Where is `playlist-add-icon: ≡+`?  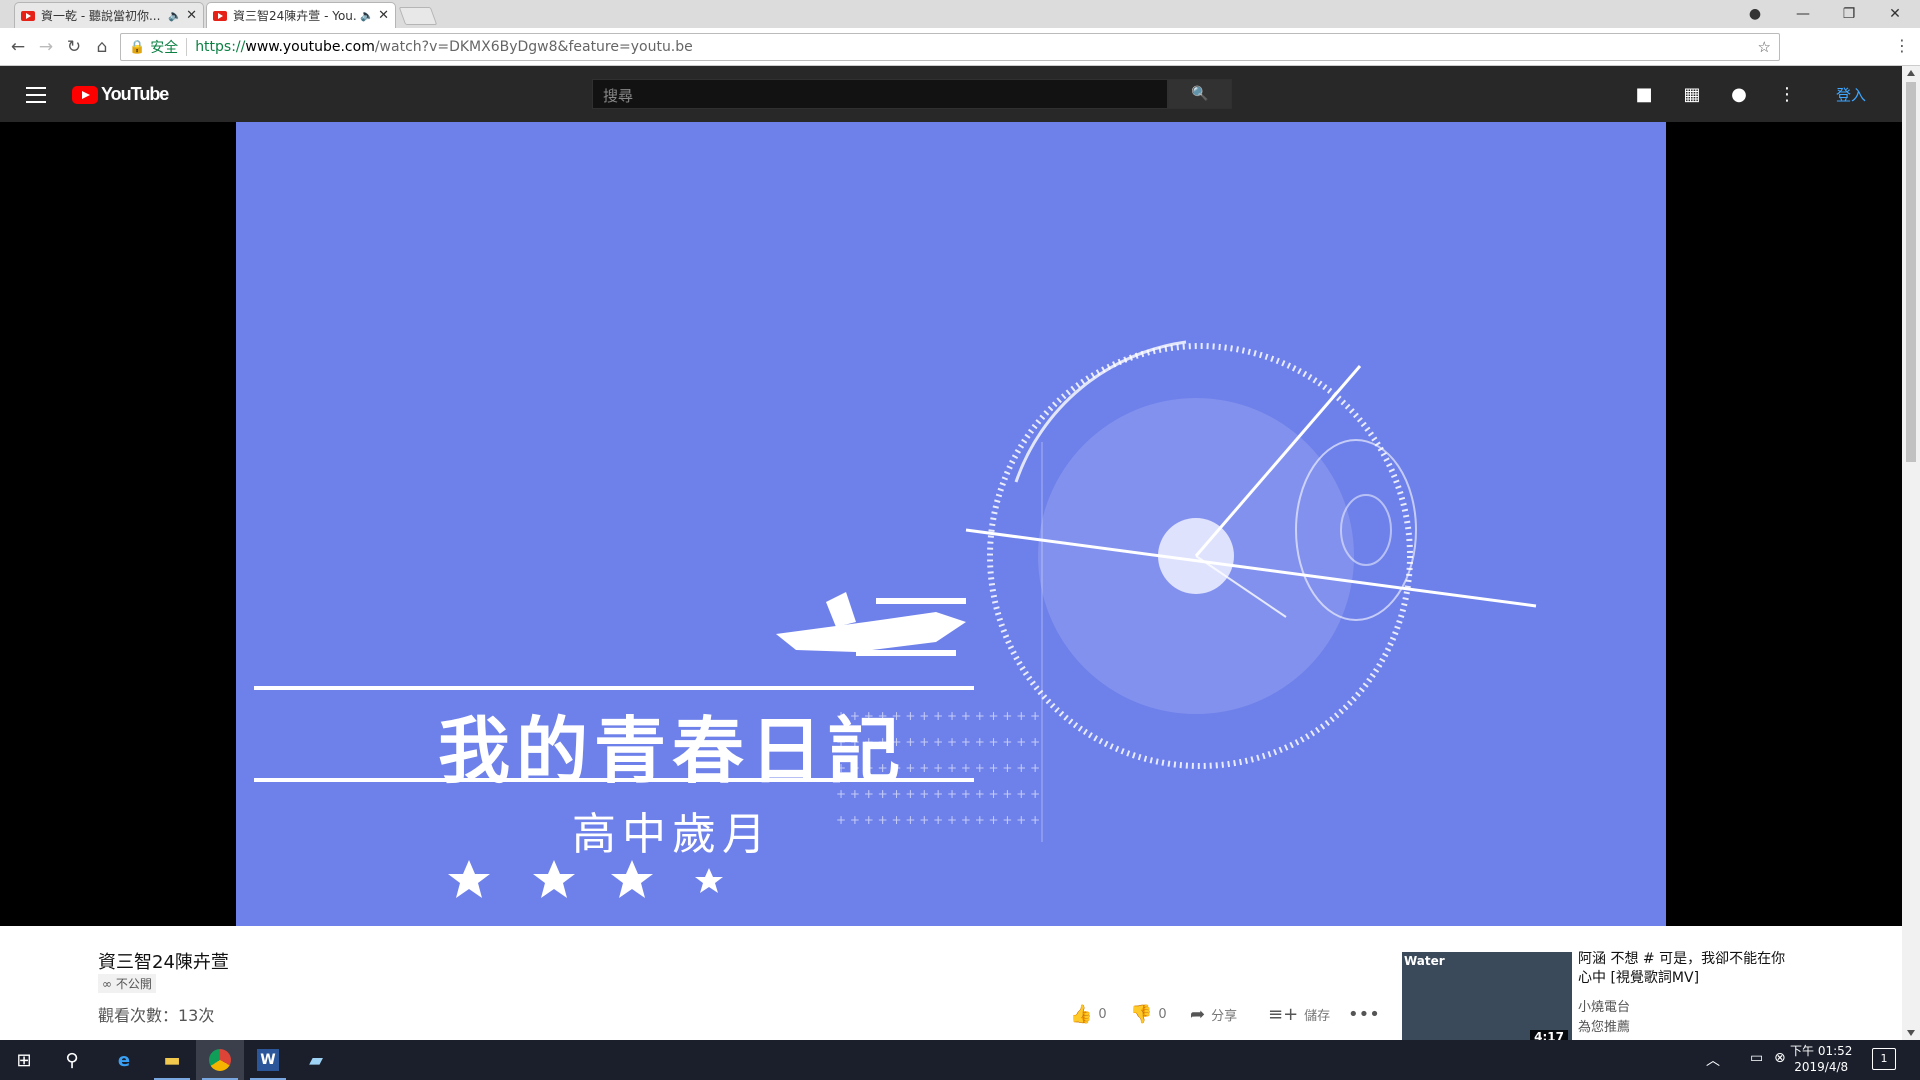
playlist-add-icon: ≡+ is located at coordinates (1283, 1014).